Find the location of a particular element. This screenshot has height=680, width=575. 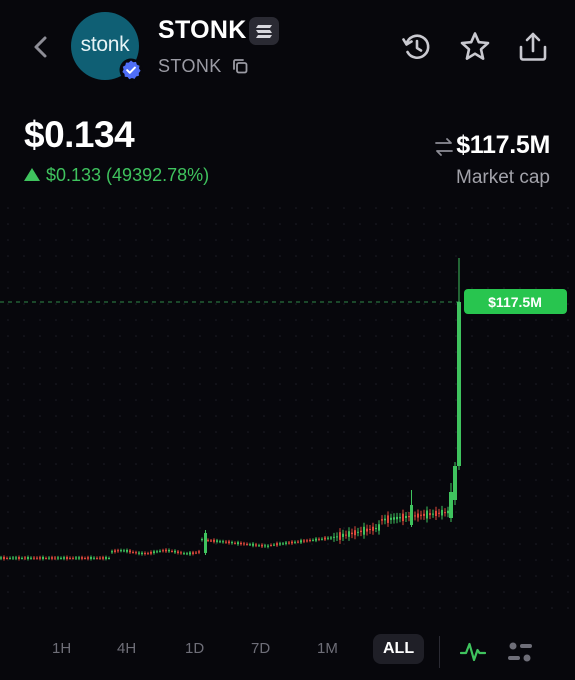

token-price: $0.134 is located at coordinates (79, 134).